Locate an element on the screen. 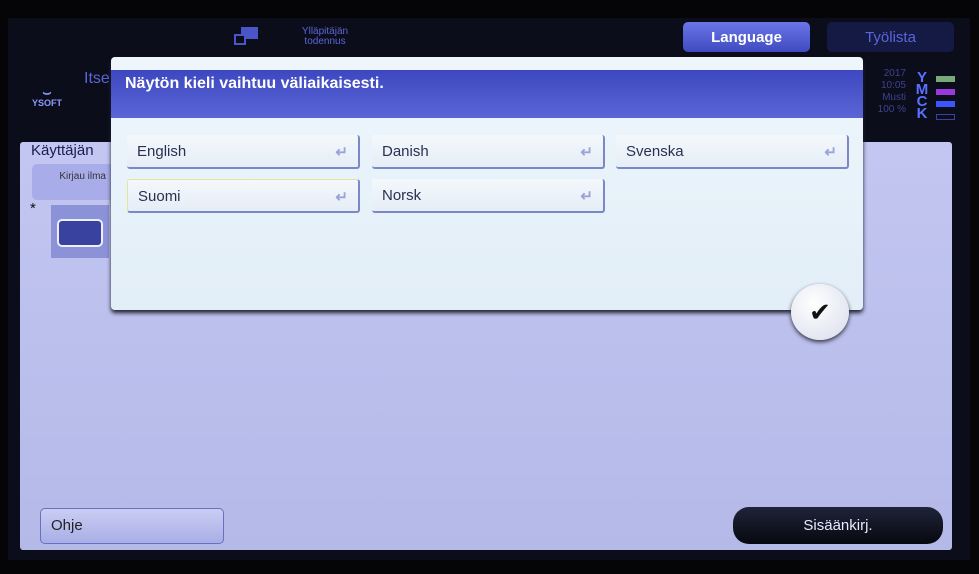 The image size is (979, 574). dialog-message: Näytön kieli vaihtuu väliaikaisesti. is located at coordinates (487, 94).